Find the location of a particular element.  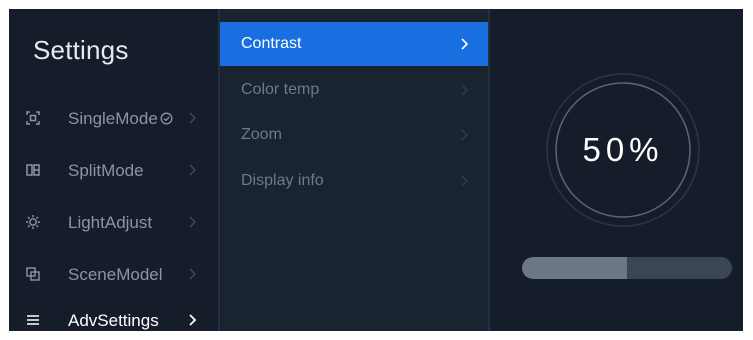

contrast-slider is located at coordinates (627, 268).